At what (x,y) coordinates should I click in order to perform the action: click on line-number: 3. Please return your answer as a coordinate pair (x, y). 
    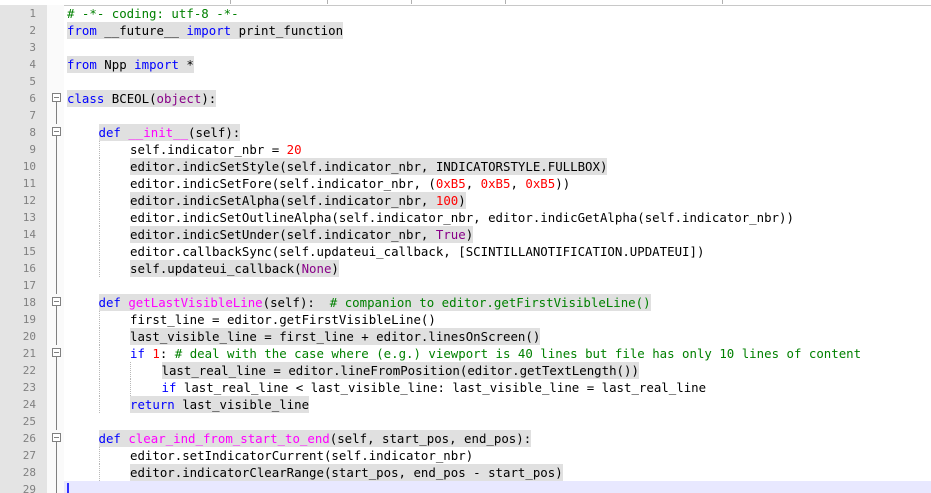
    Looking at the image, I should click on (32, 47).